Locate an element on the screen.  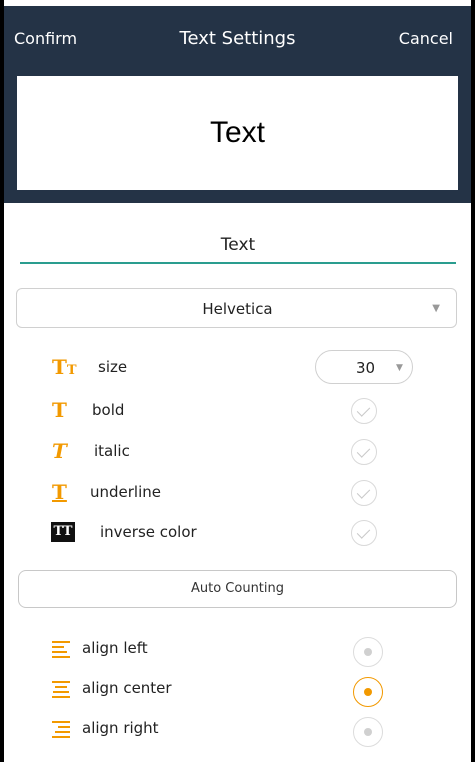
text-preview: Text is located at coordinates (237, 133).